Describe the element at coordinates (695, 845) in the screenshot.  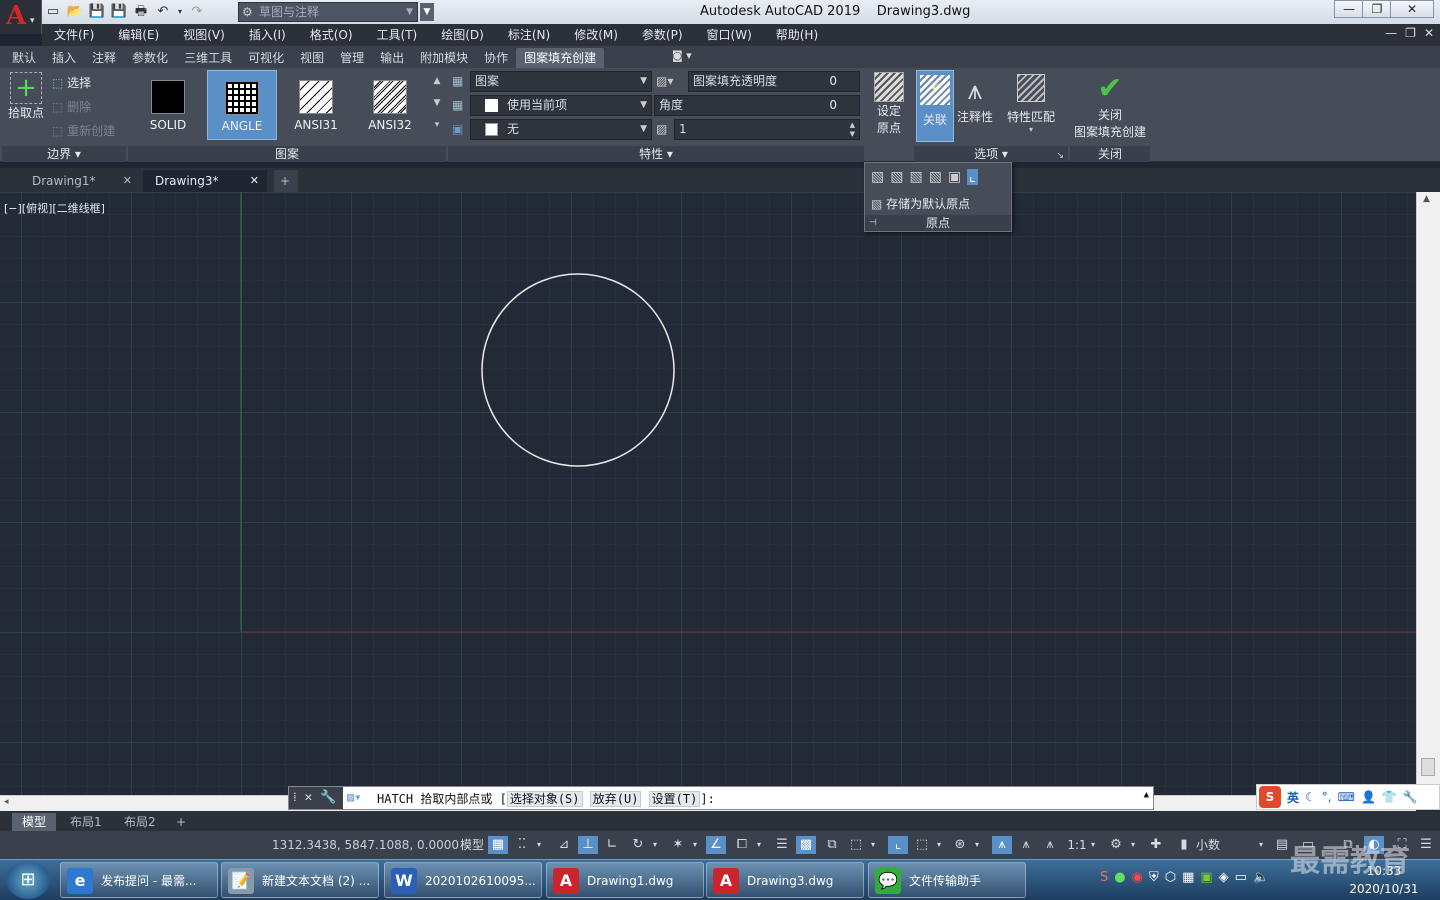
I see `iso-dropdown-icon: ▾` at that location.